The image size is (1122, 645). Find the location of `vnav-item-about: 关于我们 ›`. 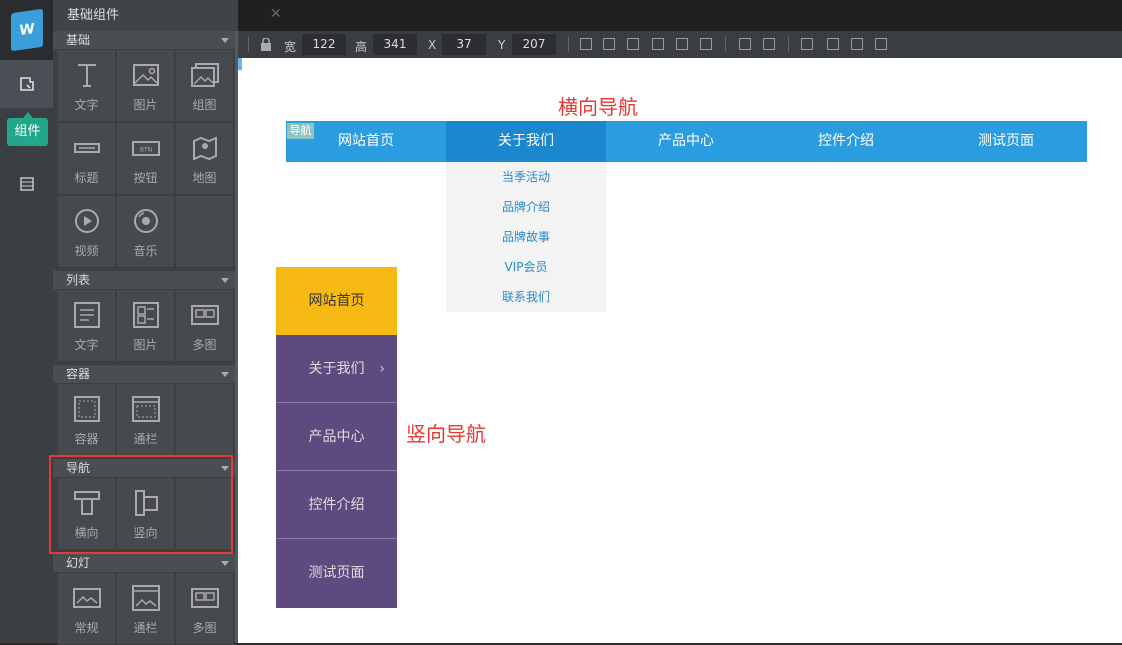

vnav-item-about: 关于我们 › is located at coordinates (336, 369).